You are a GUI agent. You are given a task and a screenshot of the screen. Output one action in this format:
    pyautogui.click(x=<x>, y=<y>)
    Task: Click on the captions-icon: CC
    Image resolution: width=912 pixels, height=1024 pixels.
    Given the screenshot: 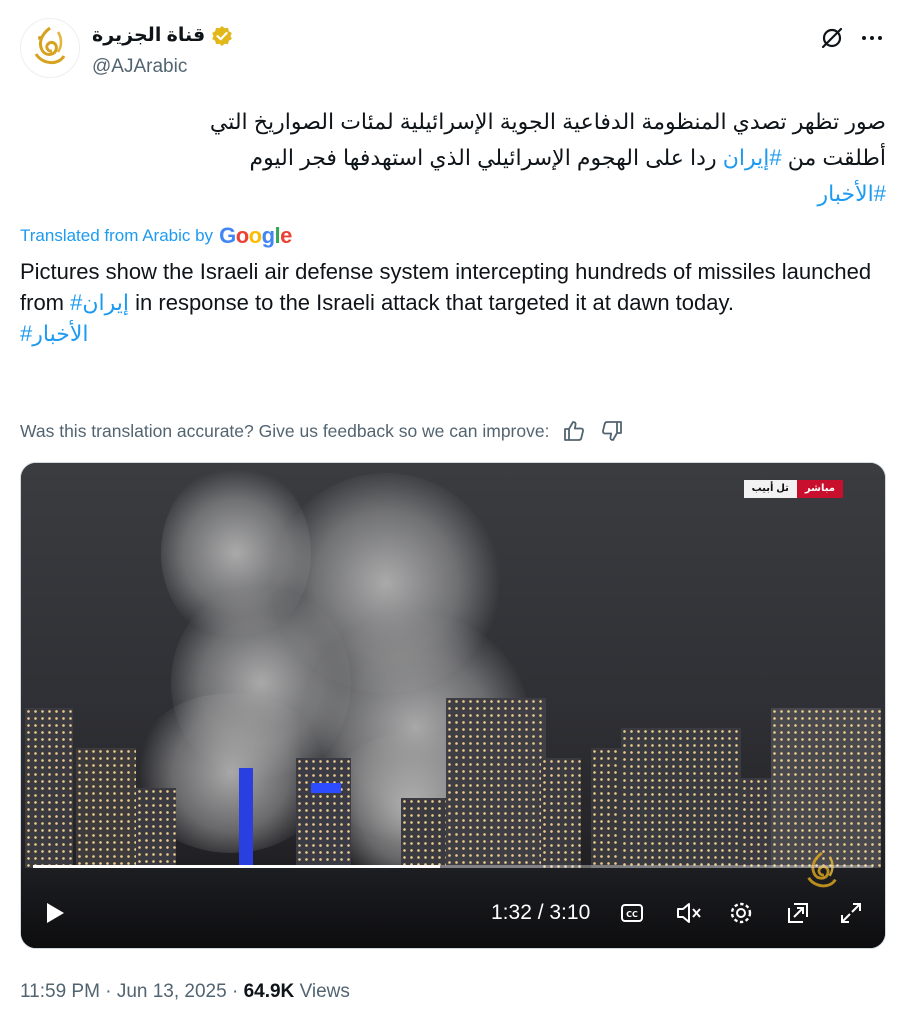 What is the action you would take?
    pyautogui.click(x=632, y=913)
    